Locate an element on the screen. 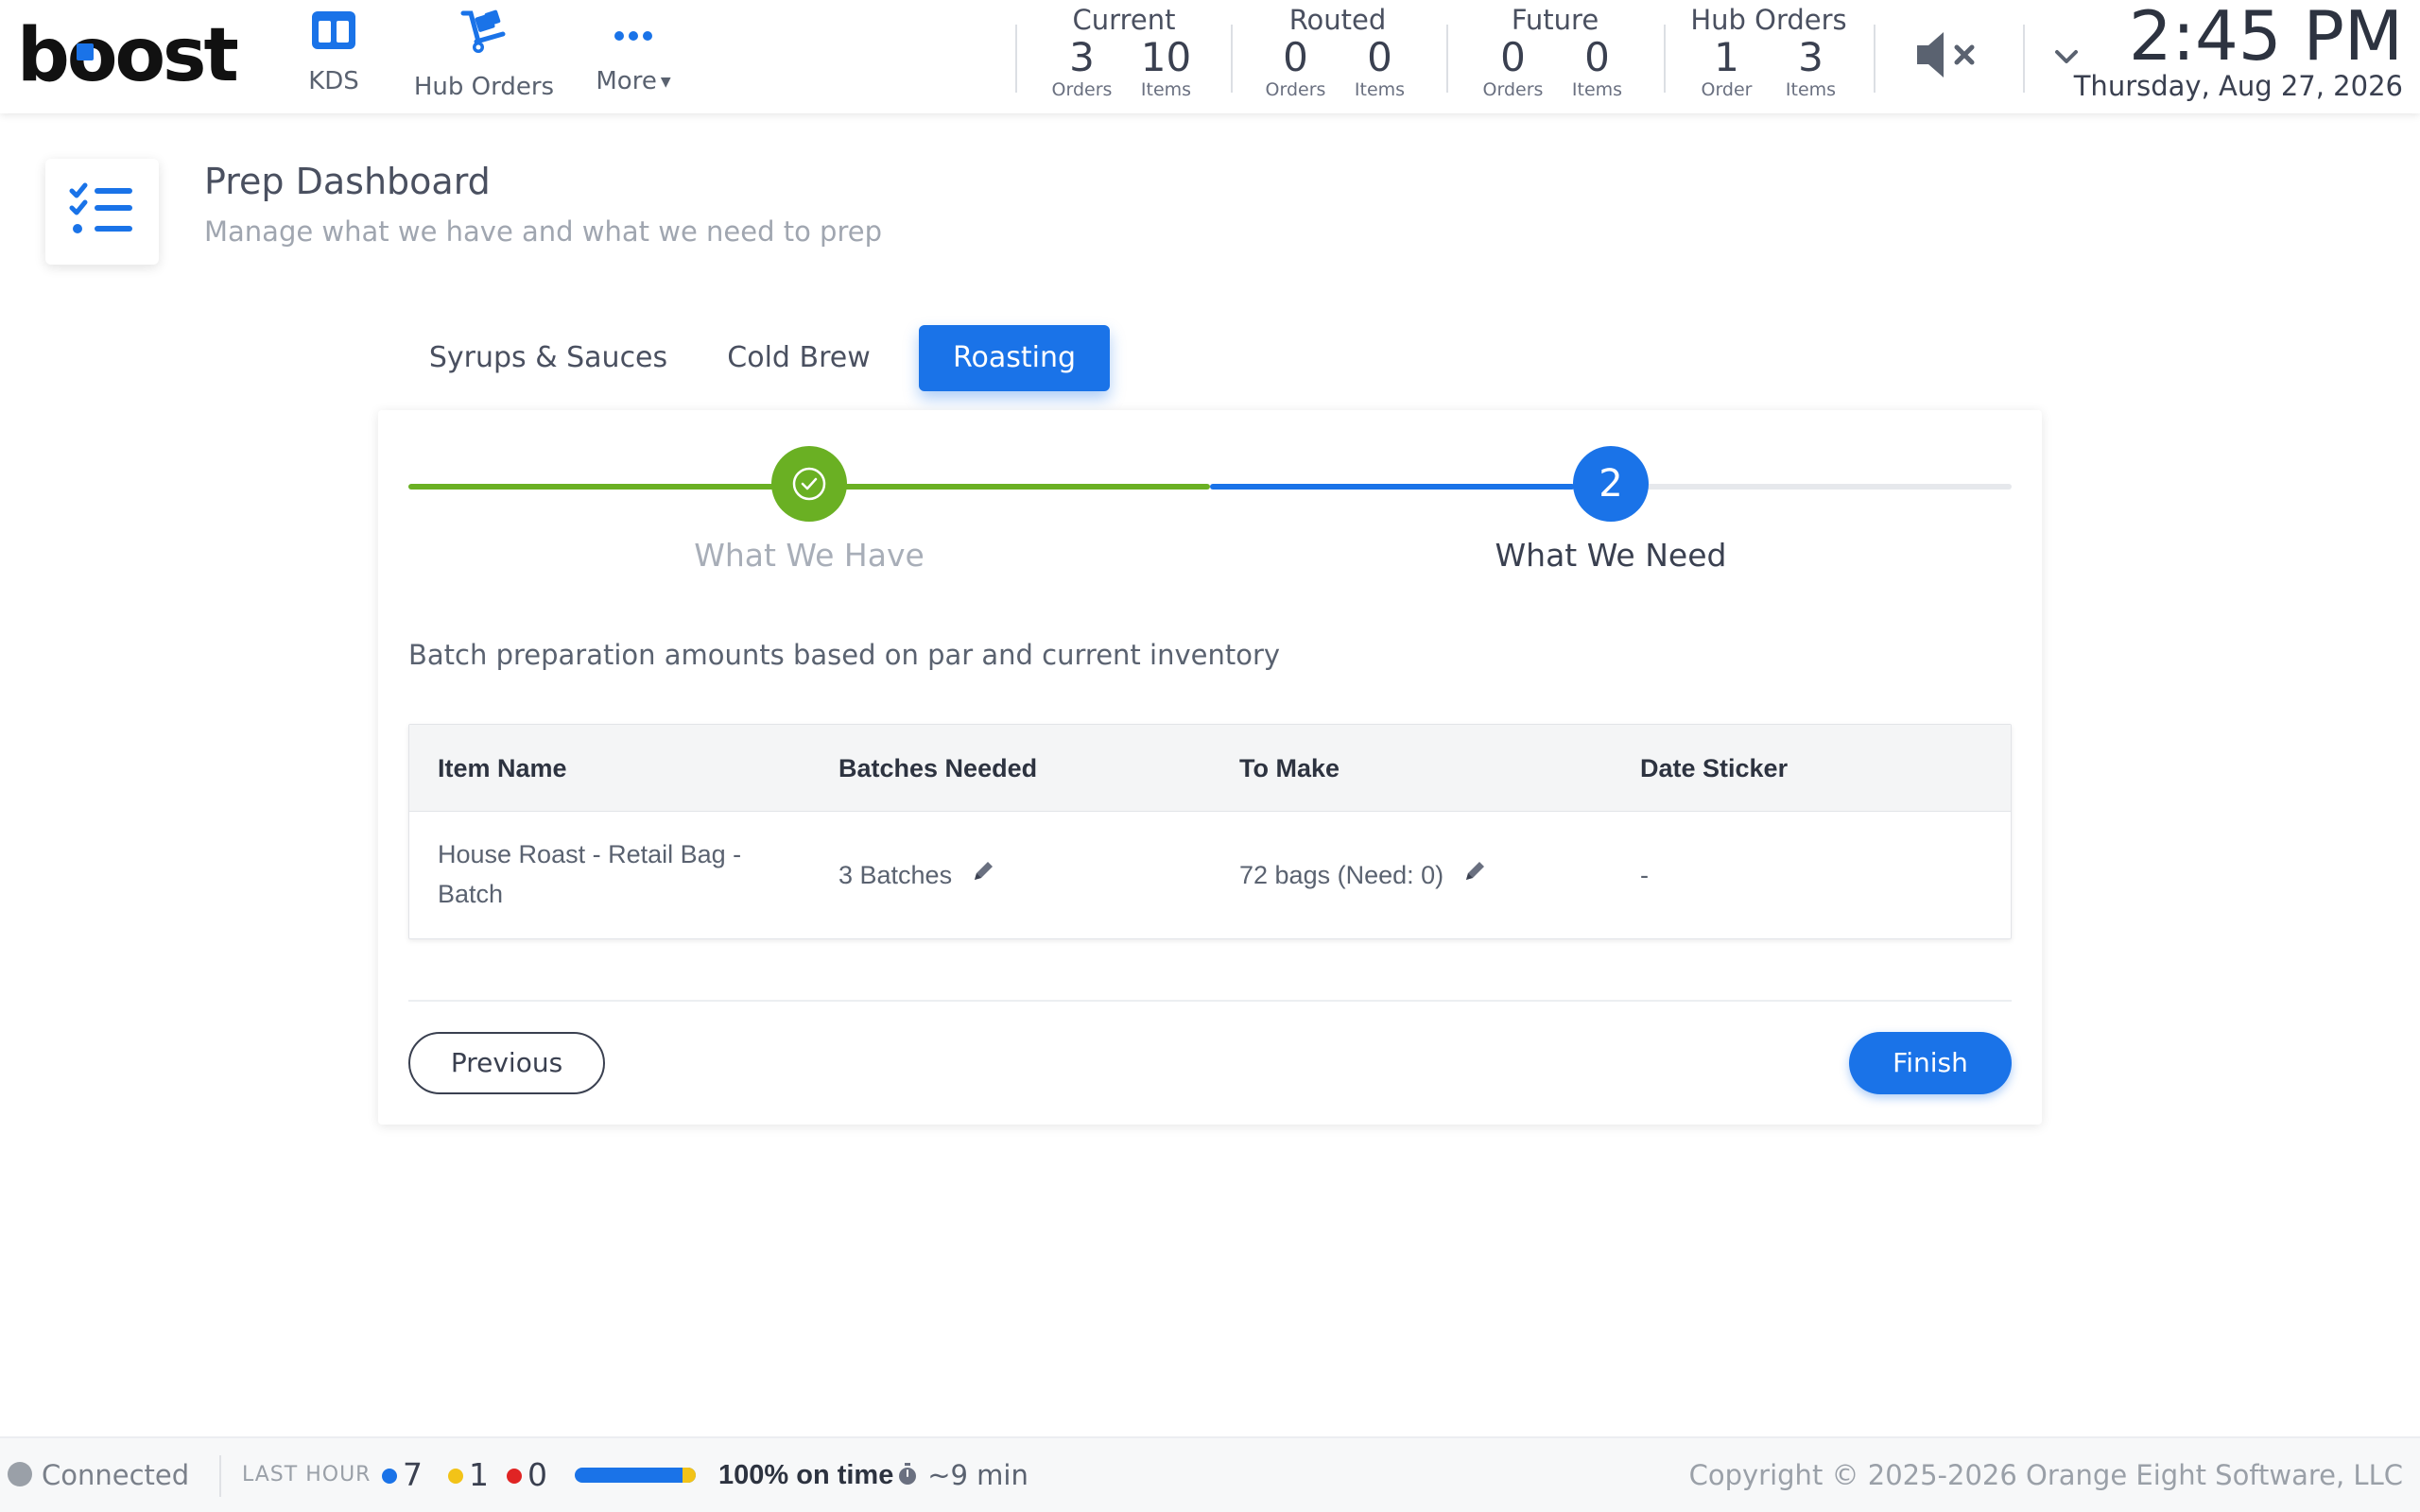 This screenshot has width=2420, height=1512. step-1-label: What We Have is located at coordinates (810, 555).